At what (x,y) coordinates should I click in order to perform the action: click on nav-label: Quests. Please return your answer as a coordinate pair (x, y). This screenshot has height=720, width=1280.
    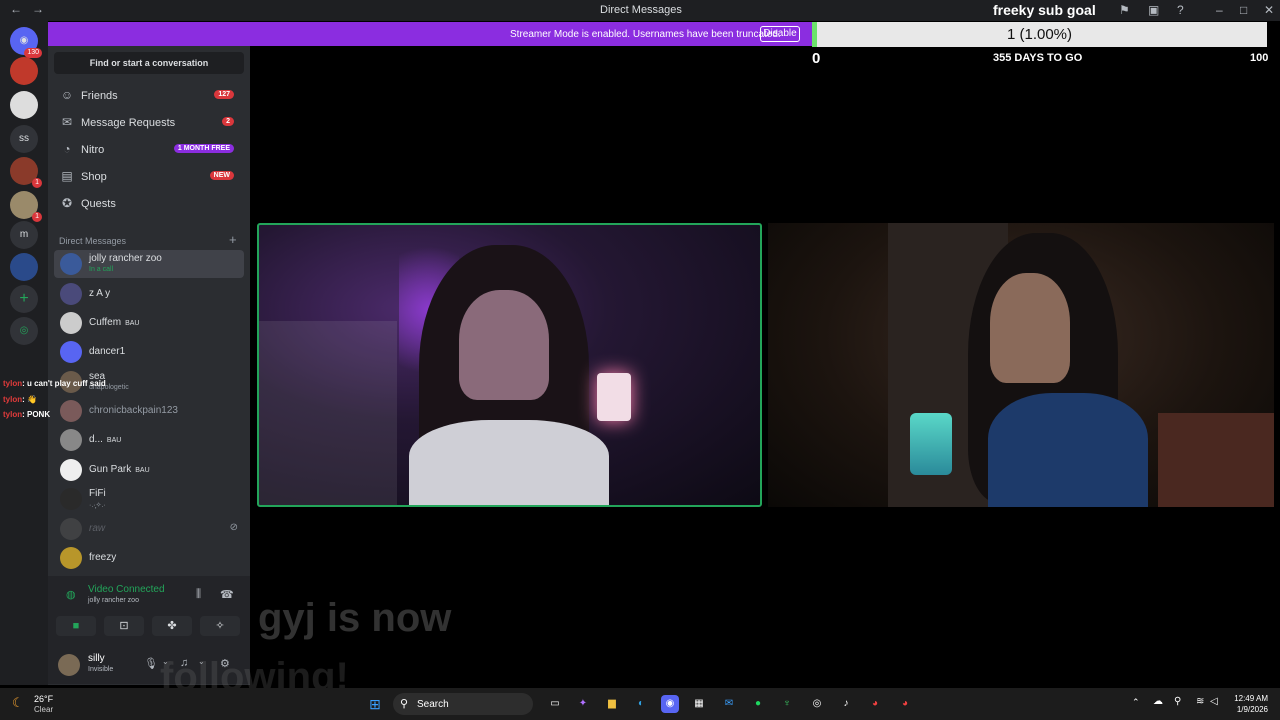
    Looking at the image, I should click on (98, 204).